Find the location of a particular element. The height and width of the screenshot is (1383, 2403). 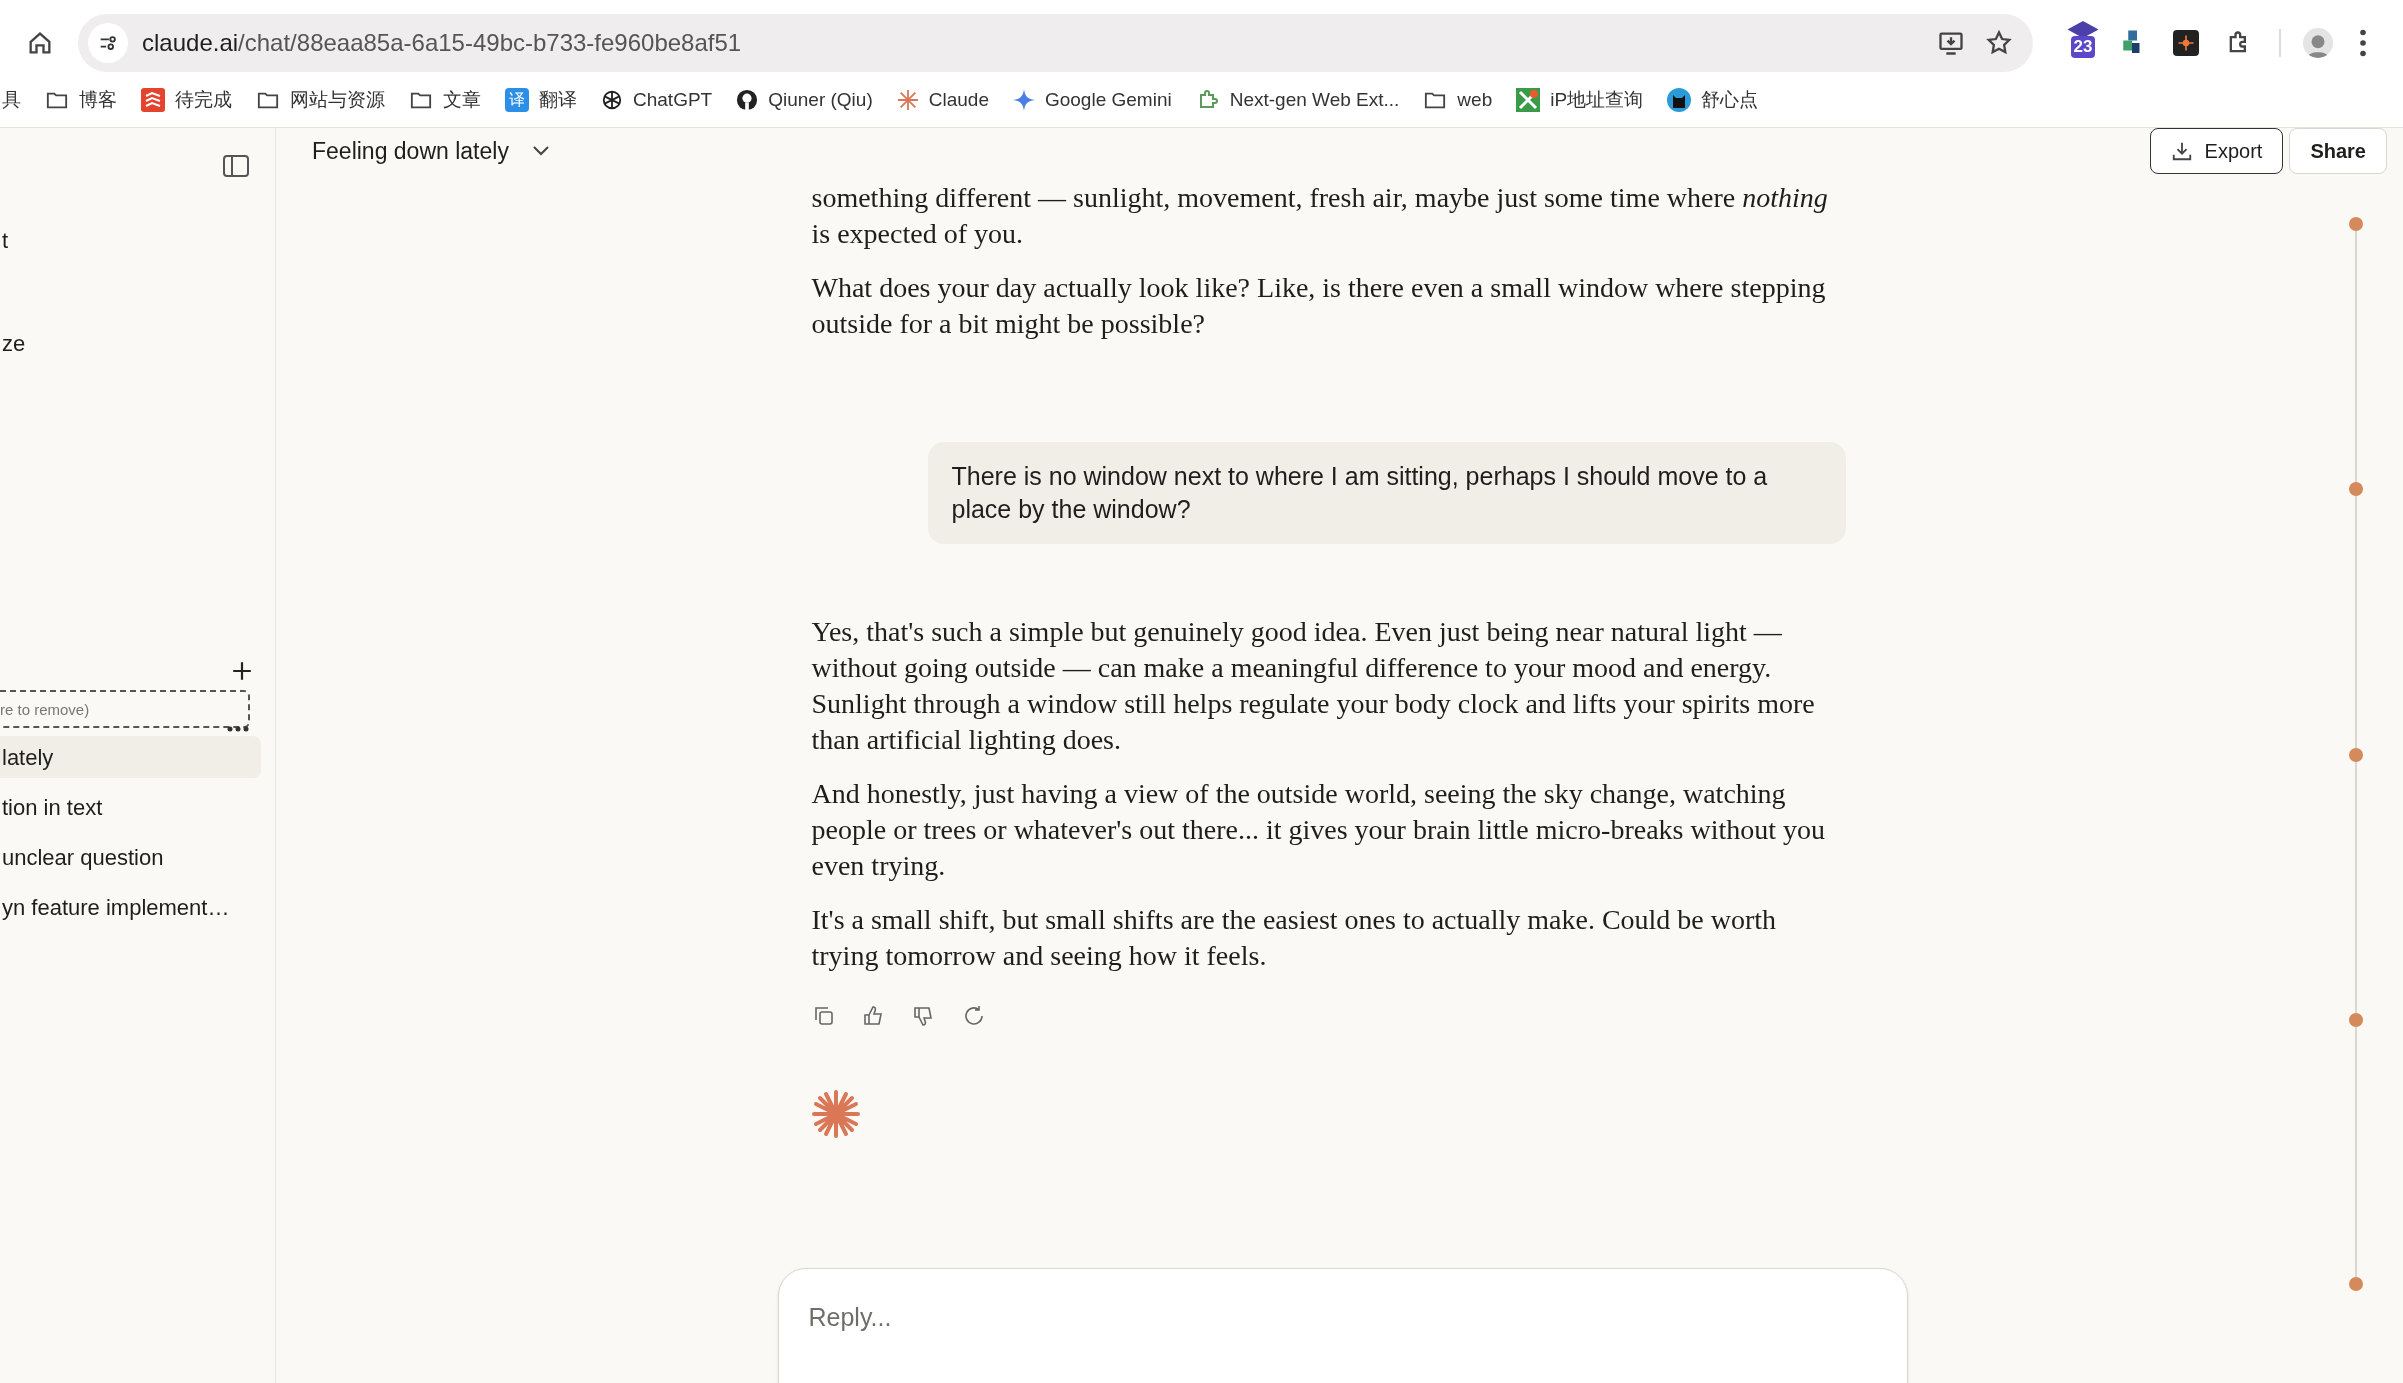

graduation-cap-icon is located at coordinates (2083, 29).